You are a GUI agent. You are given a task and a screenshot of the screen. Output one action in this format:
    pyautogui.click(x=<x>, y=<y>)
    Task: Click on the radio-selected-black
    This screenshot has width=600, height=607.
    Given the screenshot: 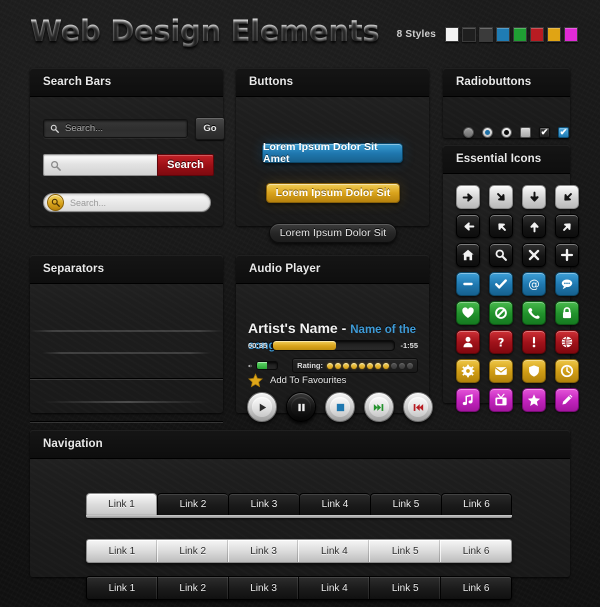 What is the action you would take?
    pyautogui.click(x=506, y=132)
    